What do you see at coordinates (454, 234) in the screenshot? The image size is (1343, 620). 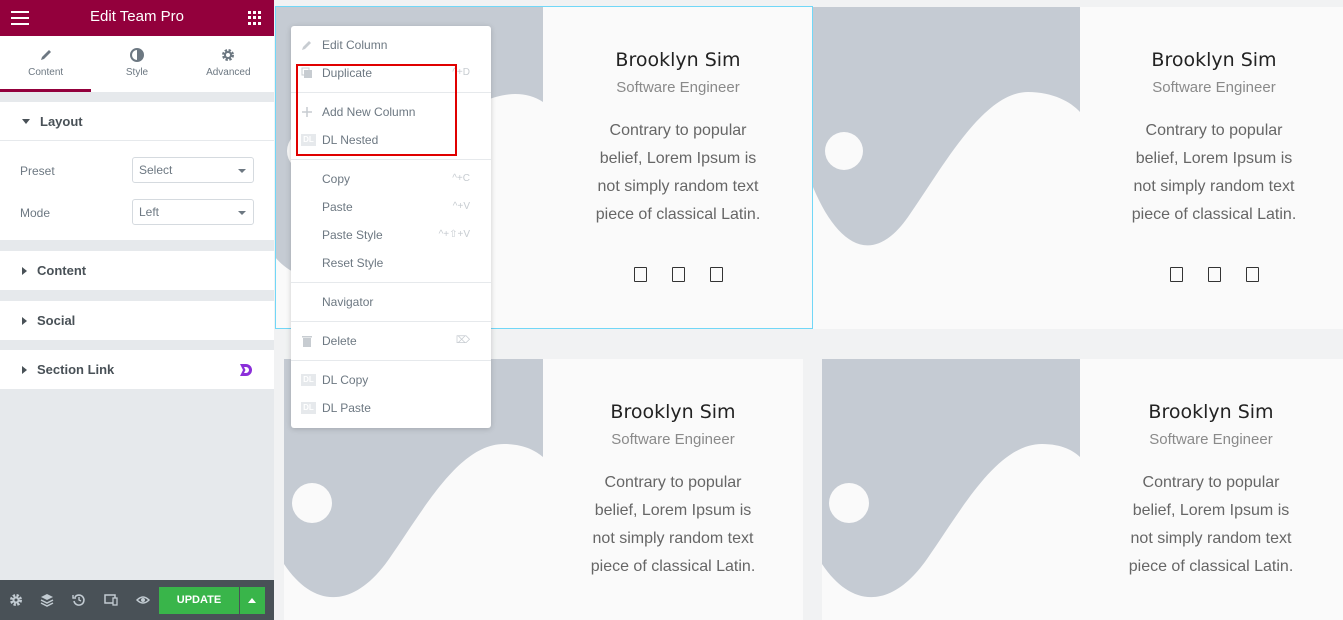 I see `menu-item-shortcut: ^+⇧+V` at bounding box center [454, 234].